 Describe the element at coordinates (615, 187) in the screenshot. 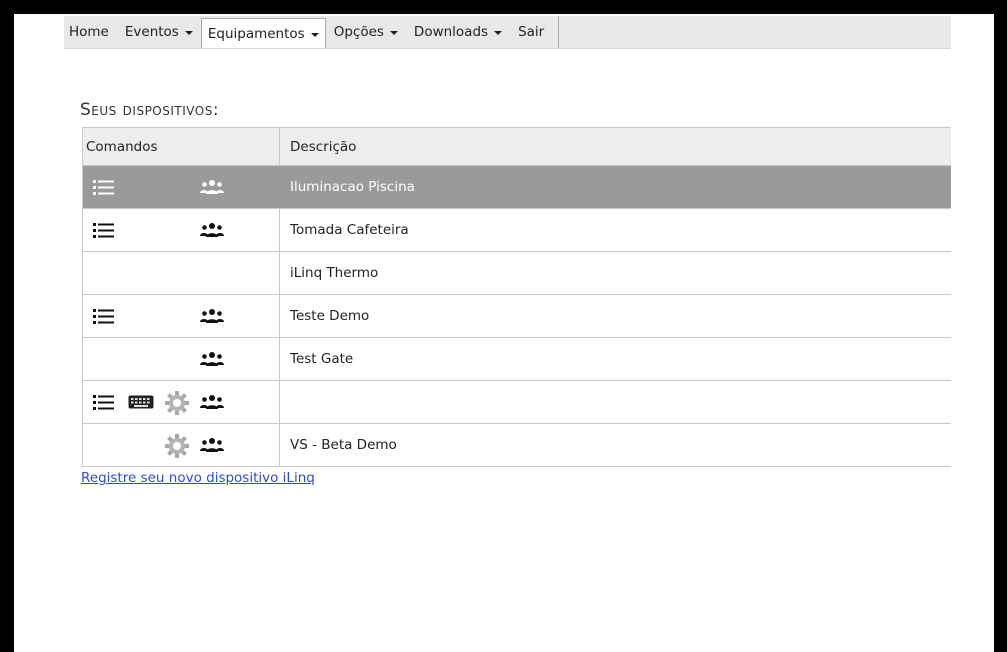

I see `row-description: Iluminacao Piscina` at that location.